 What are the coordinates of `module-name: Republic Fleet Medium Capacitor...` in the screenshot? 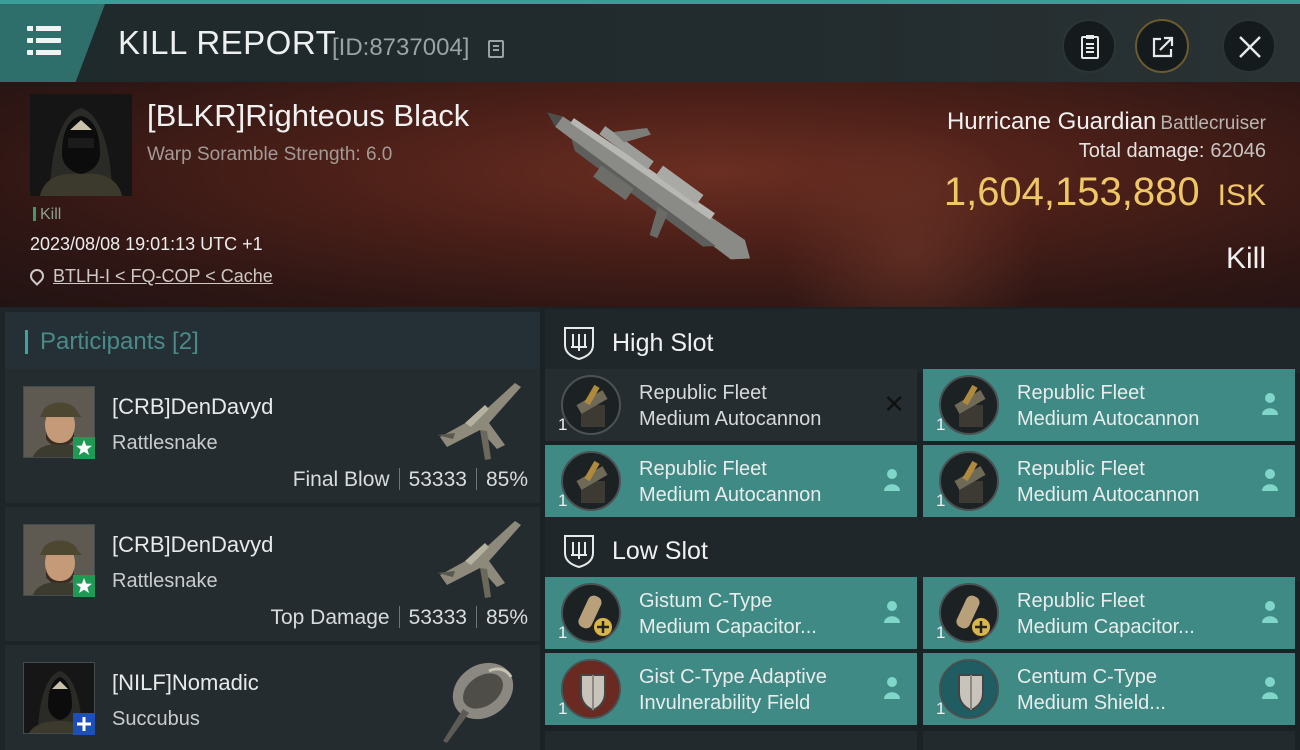 It's located at (1106, 614).